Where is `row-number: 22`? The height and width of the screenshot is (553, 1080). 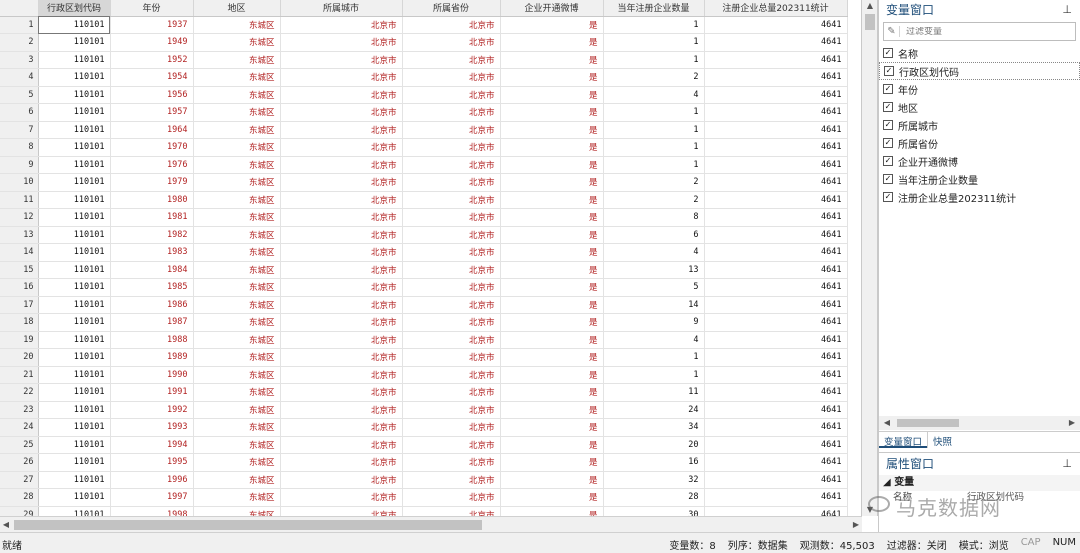 row-number: 22 is located at coordinates (19, 392).